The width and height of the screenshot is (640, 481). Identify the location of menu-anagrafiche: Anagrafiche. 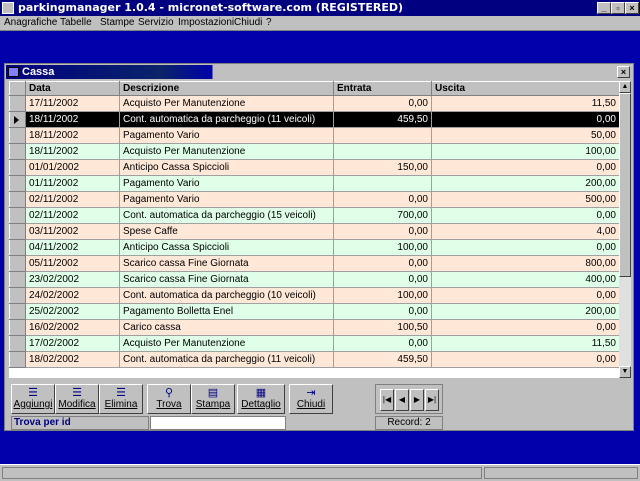
(30, 23).